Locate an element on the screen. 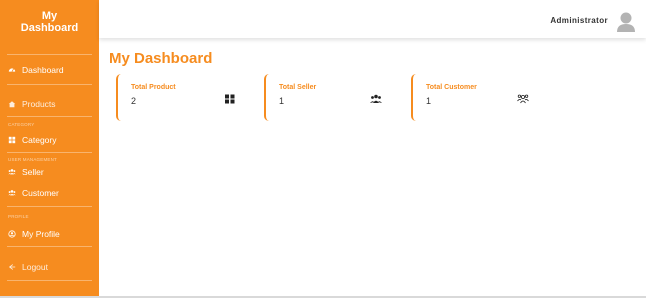 This screenshot has width=646, height=298. sidebar-item-label: Seller is located at coordinates (33, 172).